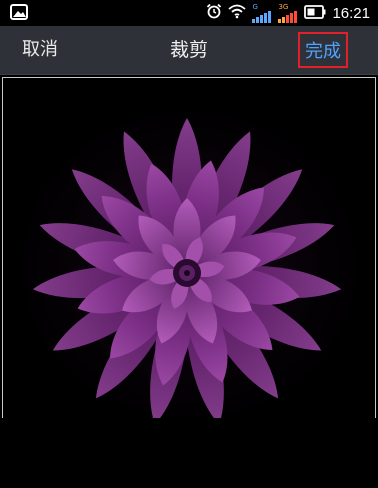 This screenshot has width=378, height=488. Describe the element at coordinates (315, 13) in the screenshot. I see `battery-icon` at that location.